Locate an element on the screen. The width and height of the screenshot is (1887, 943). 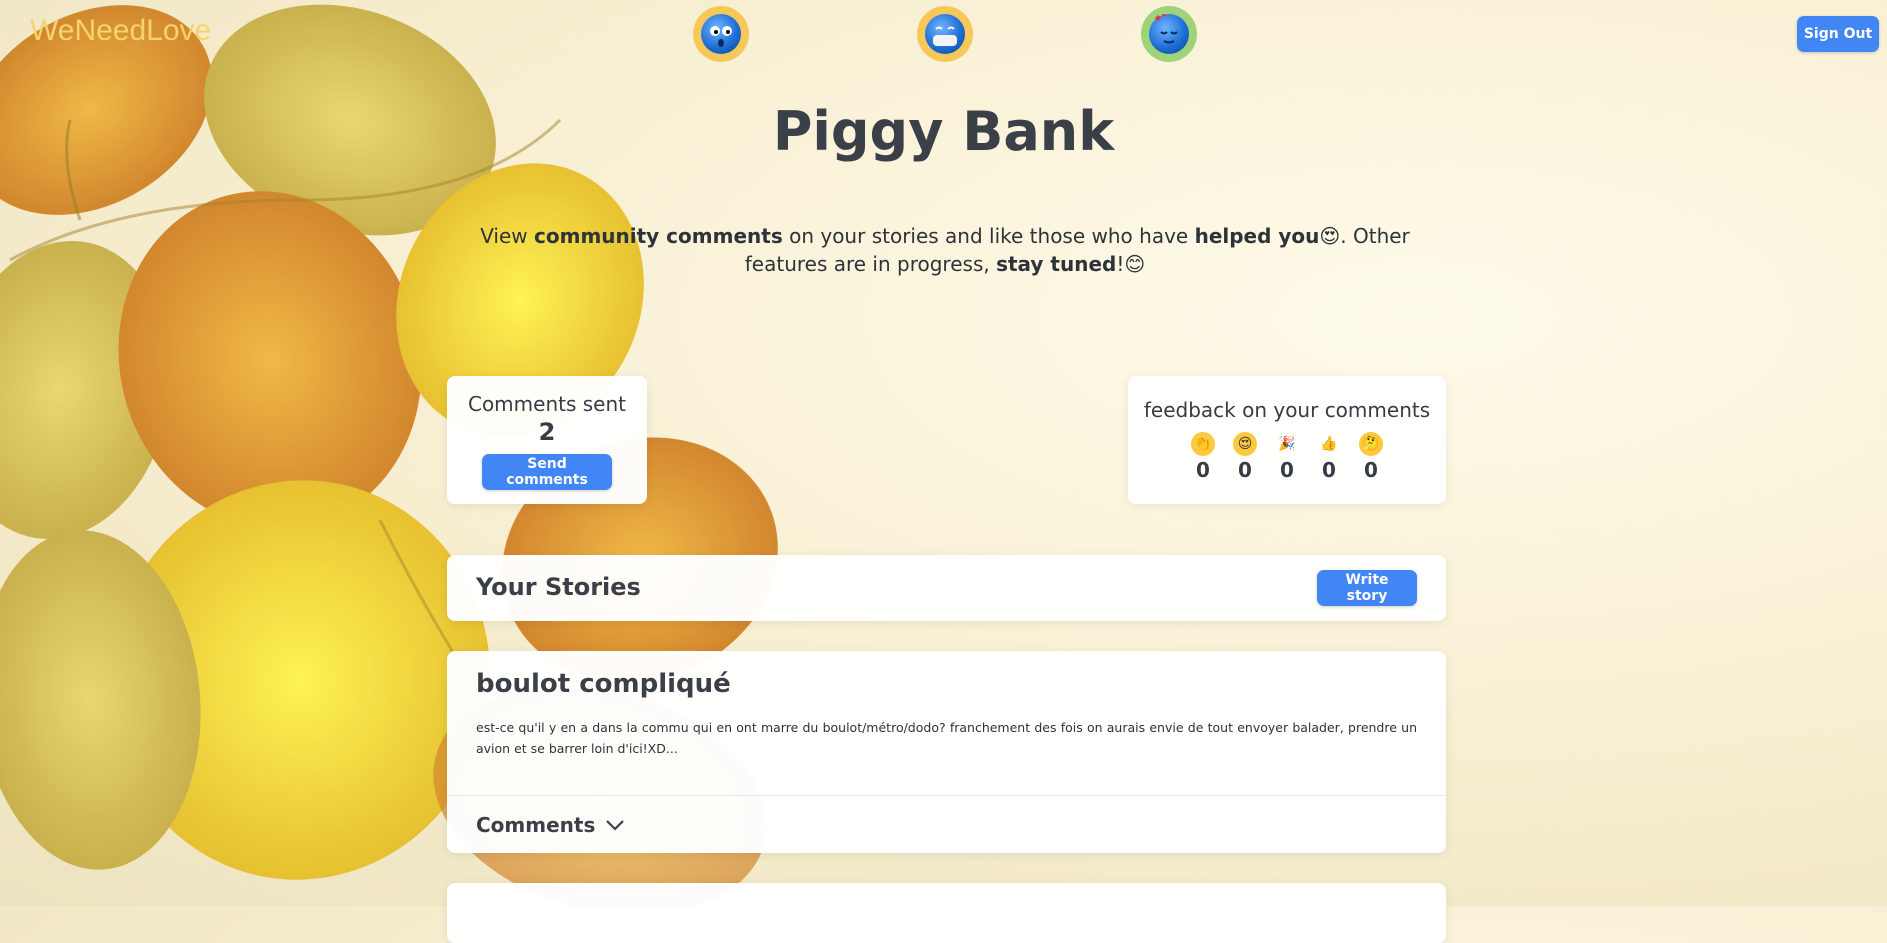
reaction-item: 👏 0 is located at coordinates (1203, 457).